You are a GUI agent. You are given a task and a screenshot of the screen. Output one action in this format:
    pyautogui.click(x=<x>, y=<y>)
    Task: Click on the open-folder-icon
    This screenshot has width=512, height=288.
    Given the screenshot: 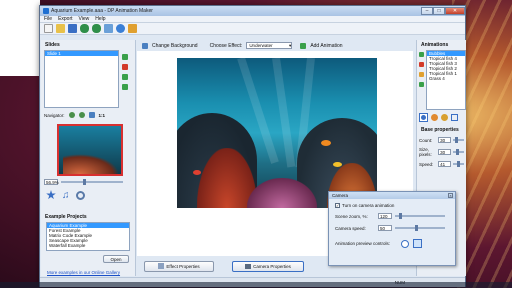 What is the action you would take?
    pyautogui.click(x=60, y=28)
    